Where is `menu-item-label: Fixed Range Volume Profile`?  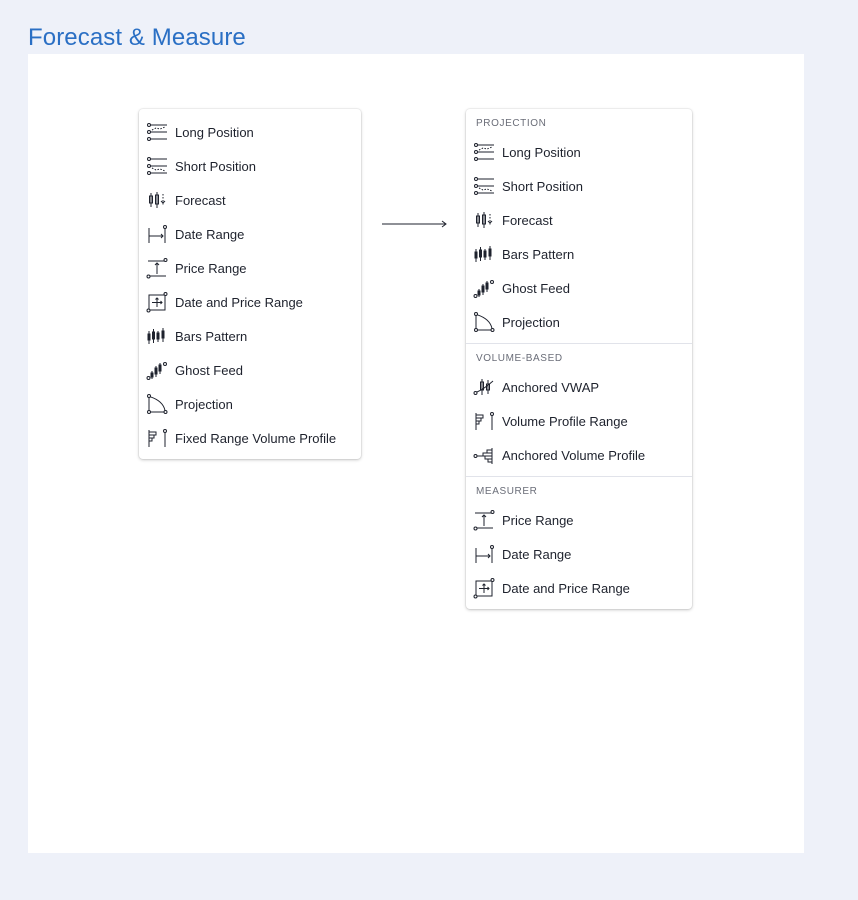 menu-item-label: Fixed Range Volume Profile is located at coordinates (256, 438).